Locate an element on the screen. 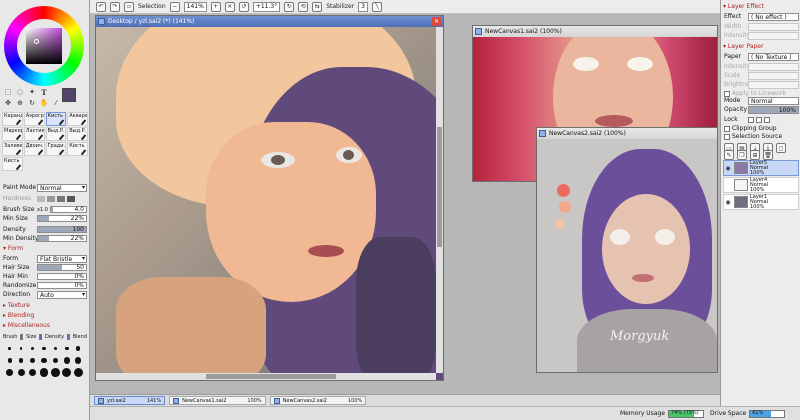 The image size is (800, 420). canvas-tab: NewCanvas1.sai2 100% is located at coordinates (217, 400).